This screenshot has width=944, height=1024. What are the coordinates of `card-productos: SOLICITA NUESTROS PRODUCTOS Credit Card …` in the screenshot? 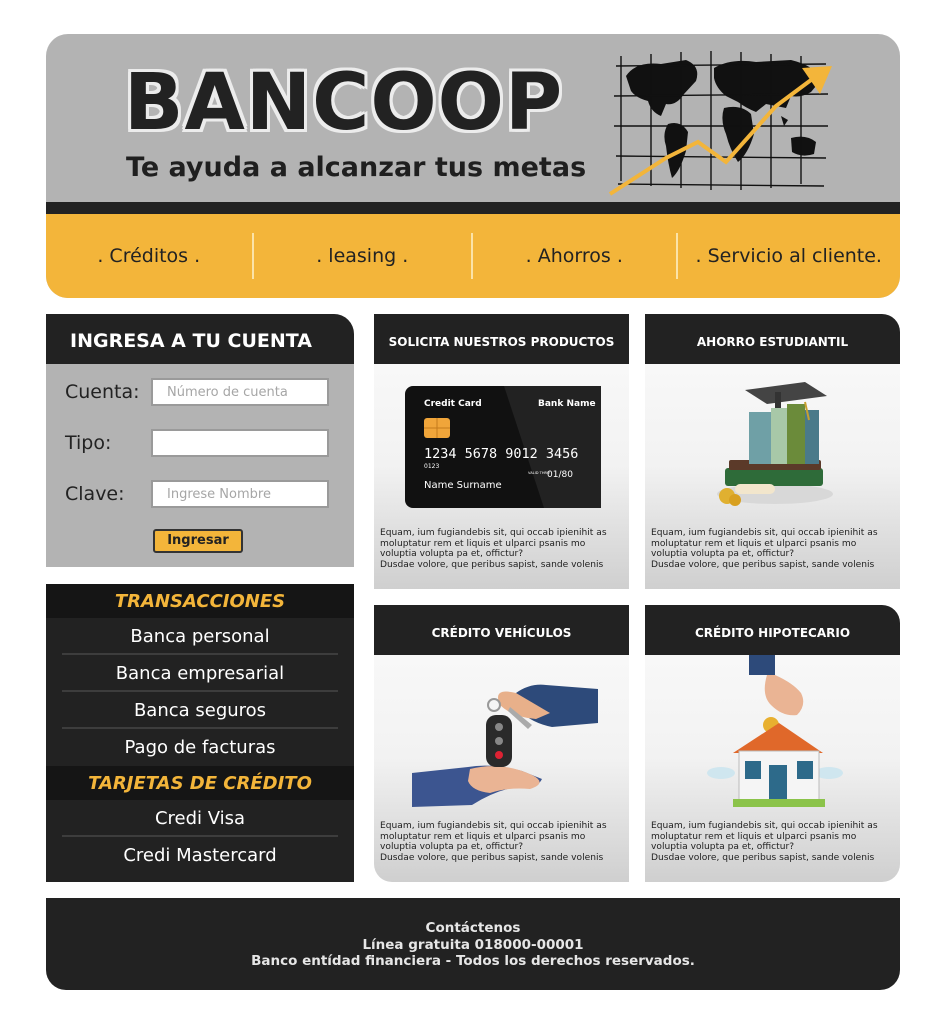 It's located at (501, 451).